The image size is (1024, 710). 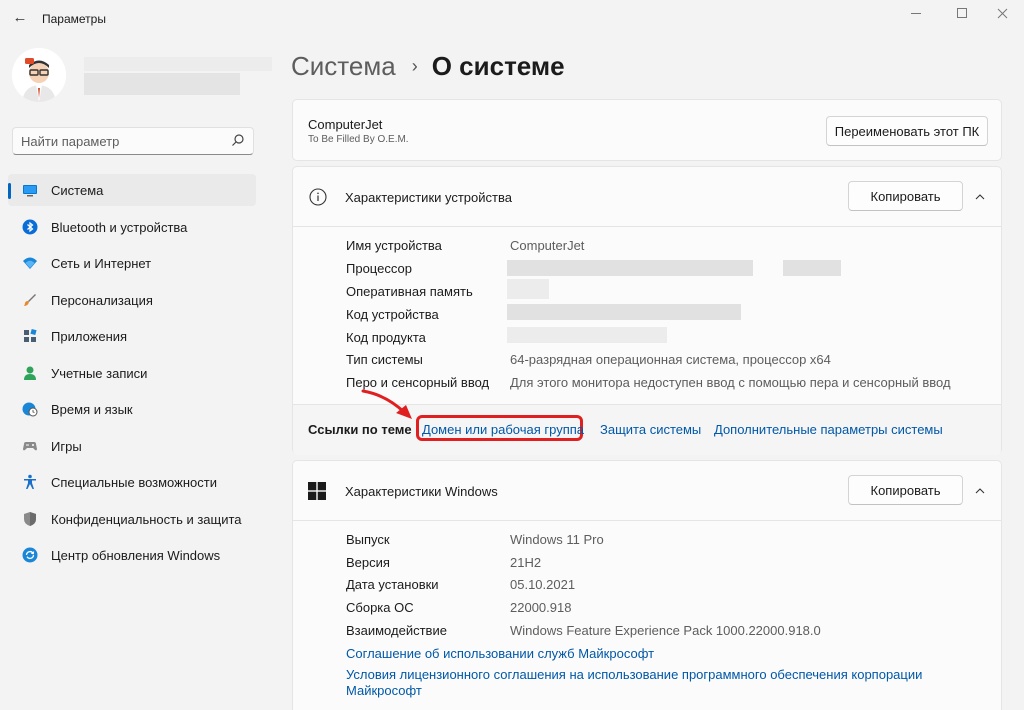 What do you see at coordinates (392, 584) in the screenshot?
I see `spec-label: Дата установки` at bounding box center [392, 584].